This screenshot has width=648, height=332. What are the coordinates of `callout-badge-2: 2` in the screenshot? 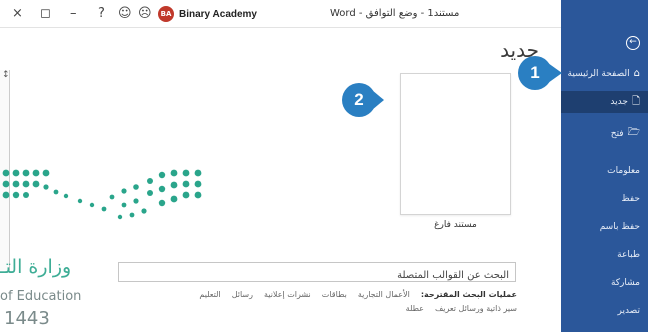 It's located at (359, 100).